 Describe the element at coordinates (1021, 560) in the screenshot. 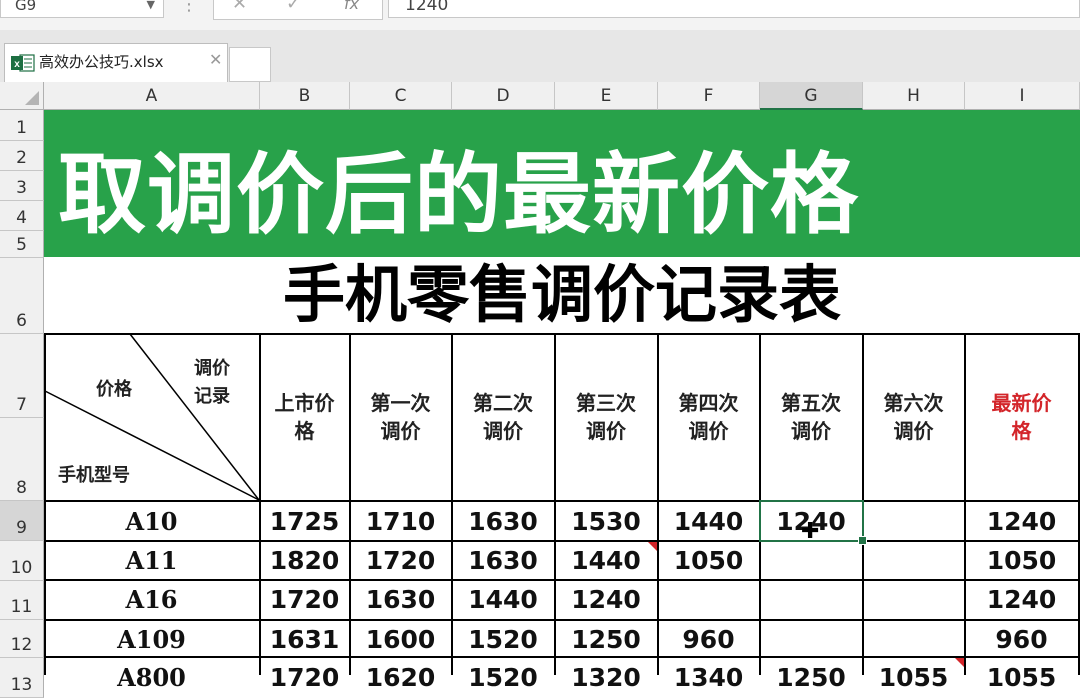

I see `cell-latest-price: 1050` at that location.